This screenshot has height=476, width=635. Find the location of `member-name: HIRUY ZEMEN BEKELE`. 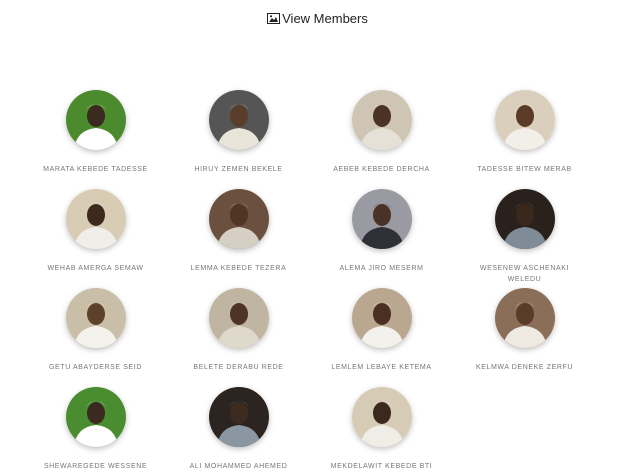

member-name: HIRUY ZEMEN BEKELE is located at coordinates (239, 169).